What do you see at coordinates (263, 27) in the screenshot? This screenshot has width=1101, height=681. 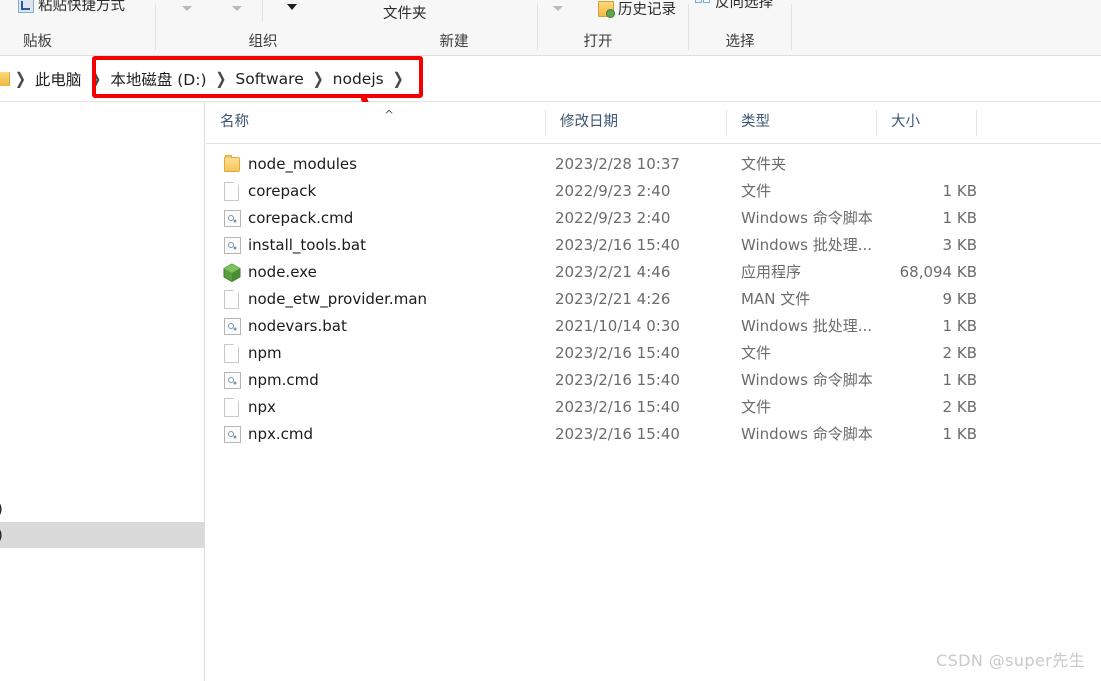 I see `ribbon-group-organize: 组织` at bounding box center [263, 27].